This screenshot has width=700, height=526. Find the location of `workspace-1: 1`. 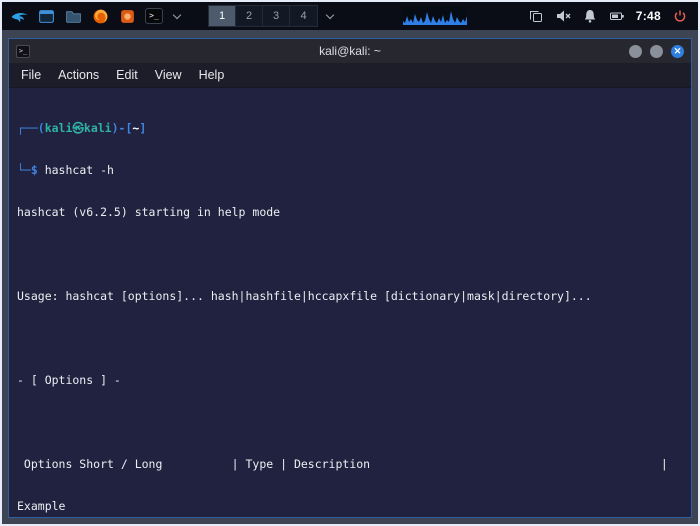

workspace-1: 1 is located at coordinates (222, 16).